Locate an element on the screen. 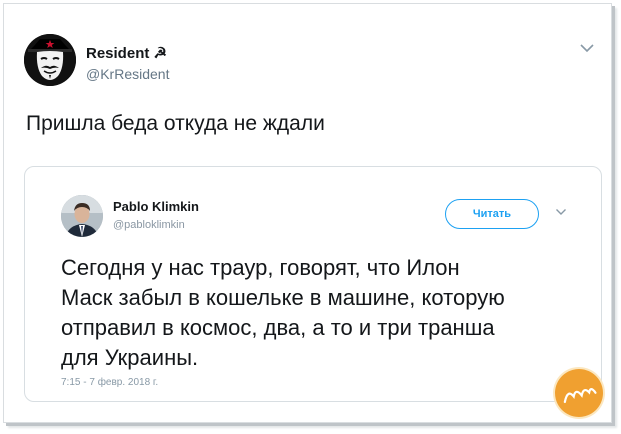  quoted-author-name: Pablo Klimkin is located at coordinates (156, 206).